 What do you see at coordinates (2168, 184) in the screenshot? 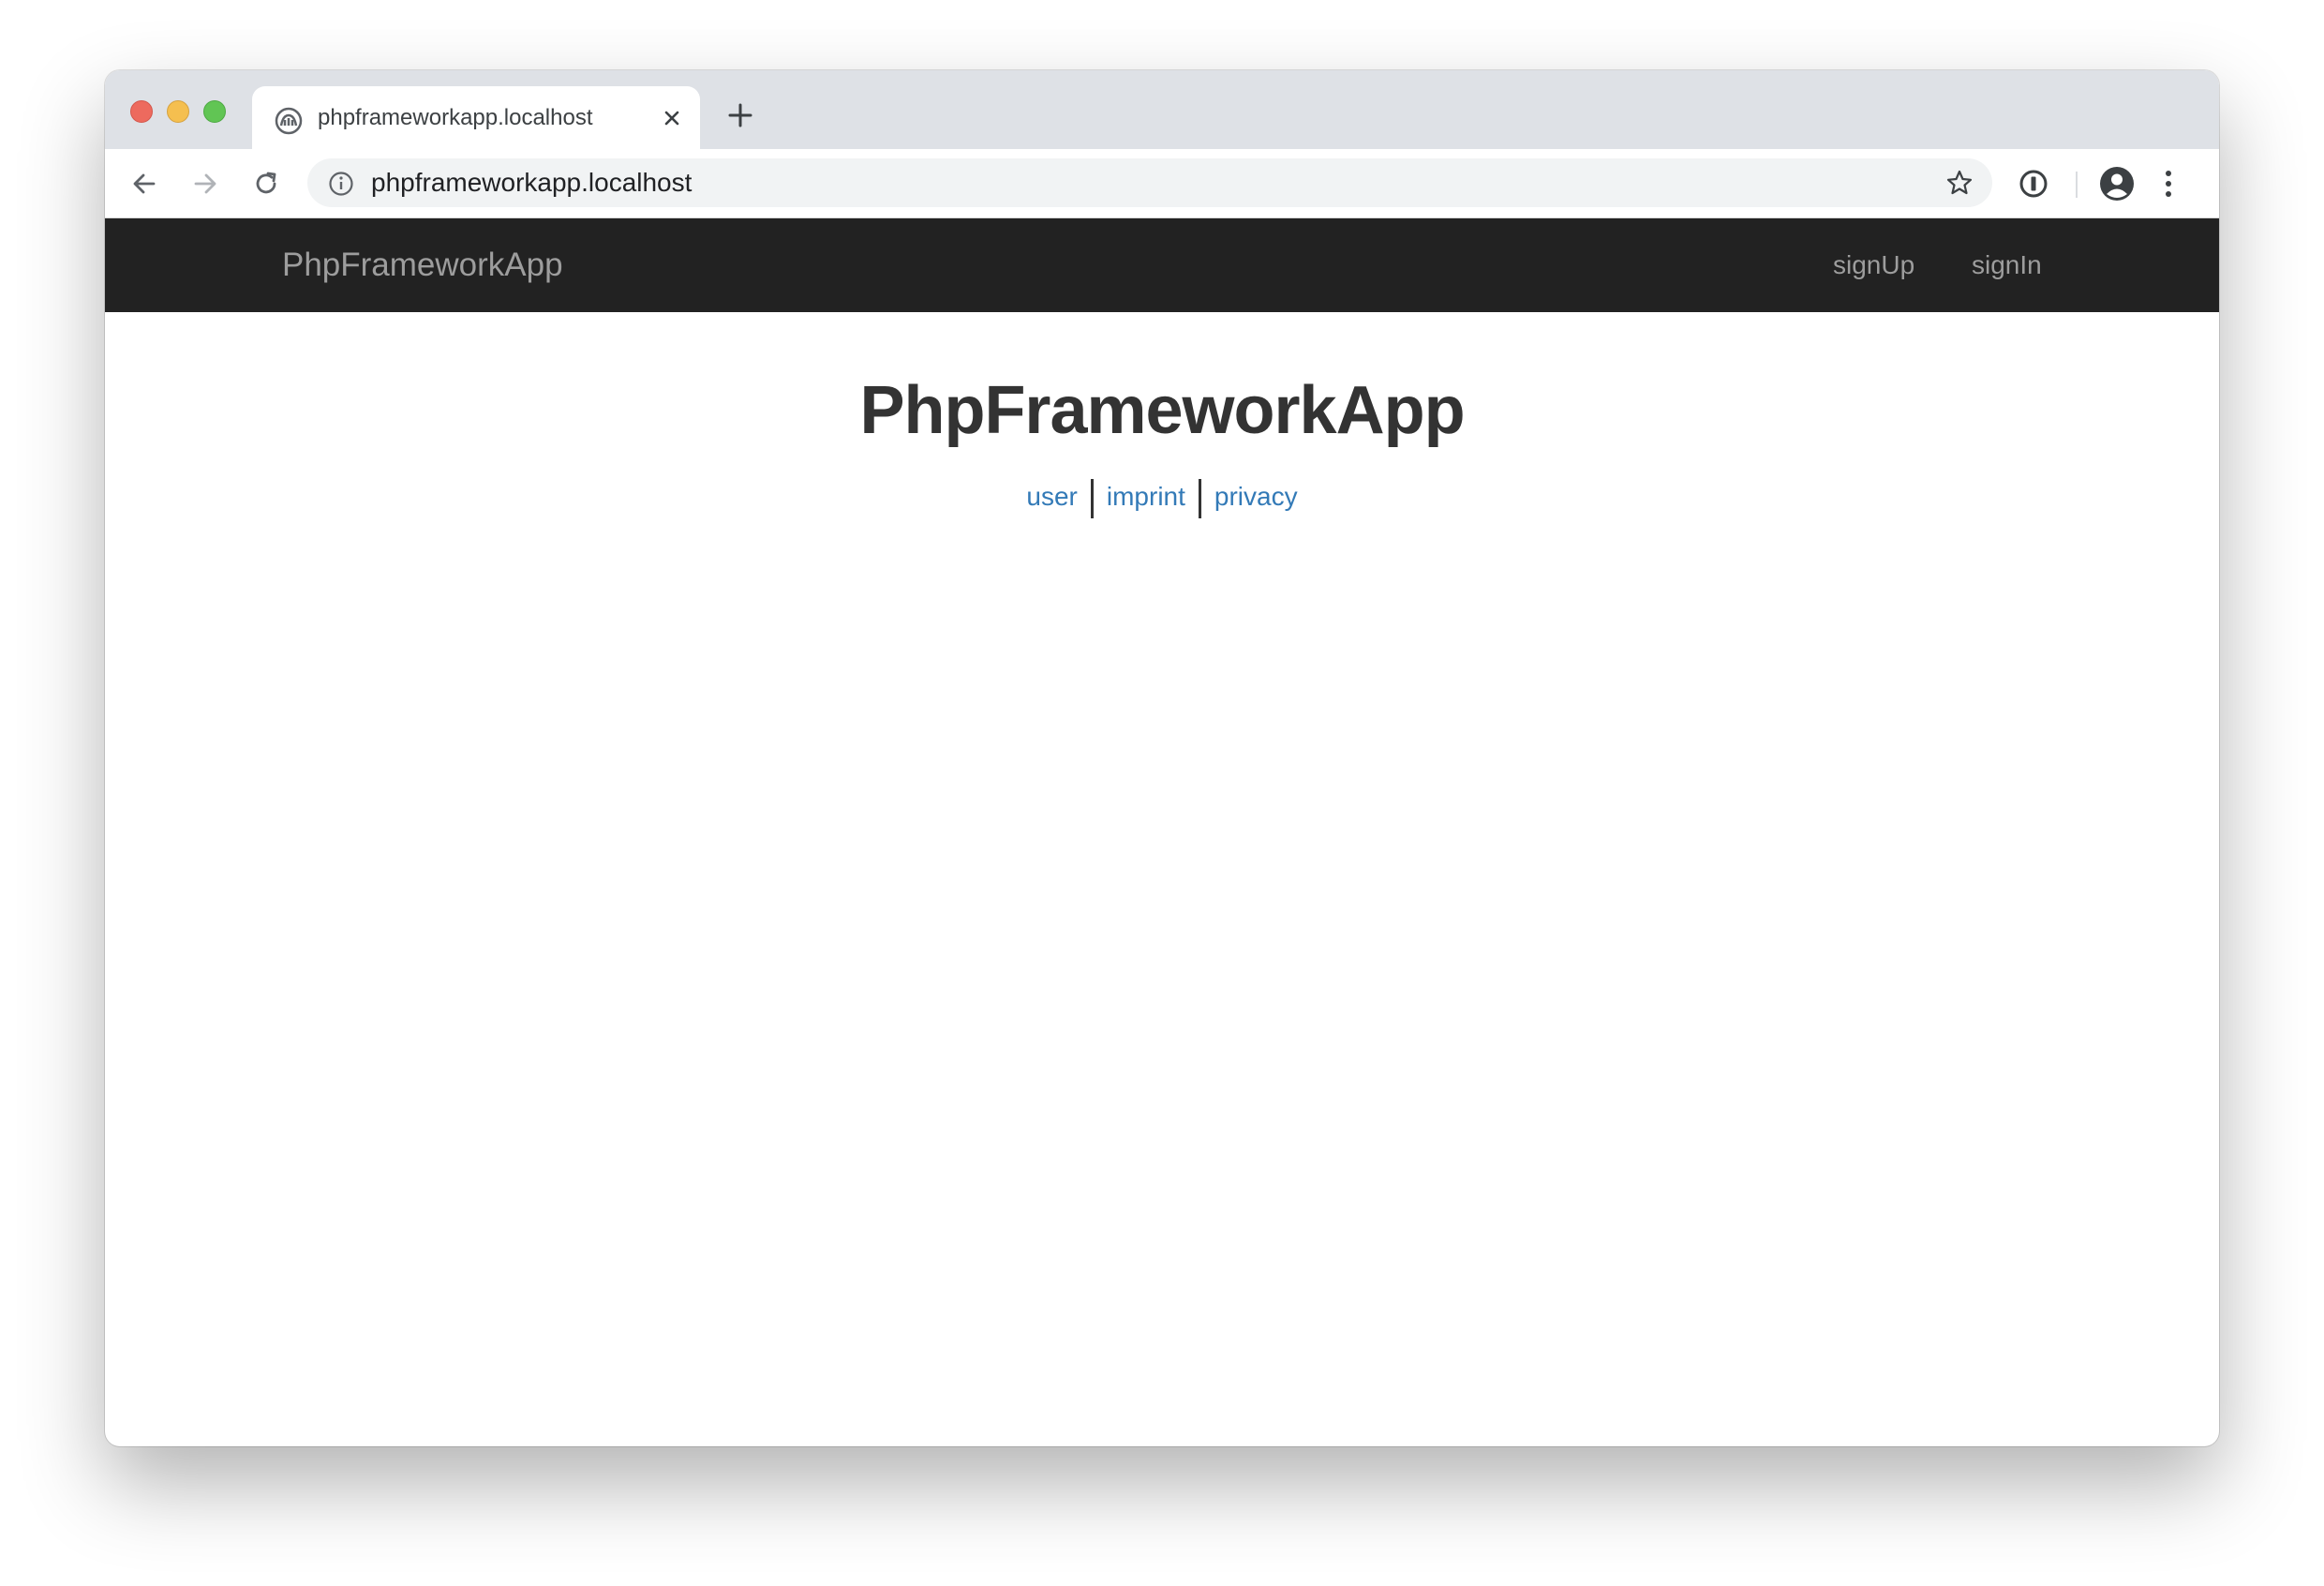
I see `kebab-menu-icon` at bounding box center [2168, 184].